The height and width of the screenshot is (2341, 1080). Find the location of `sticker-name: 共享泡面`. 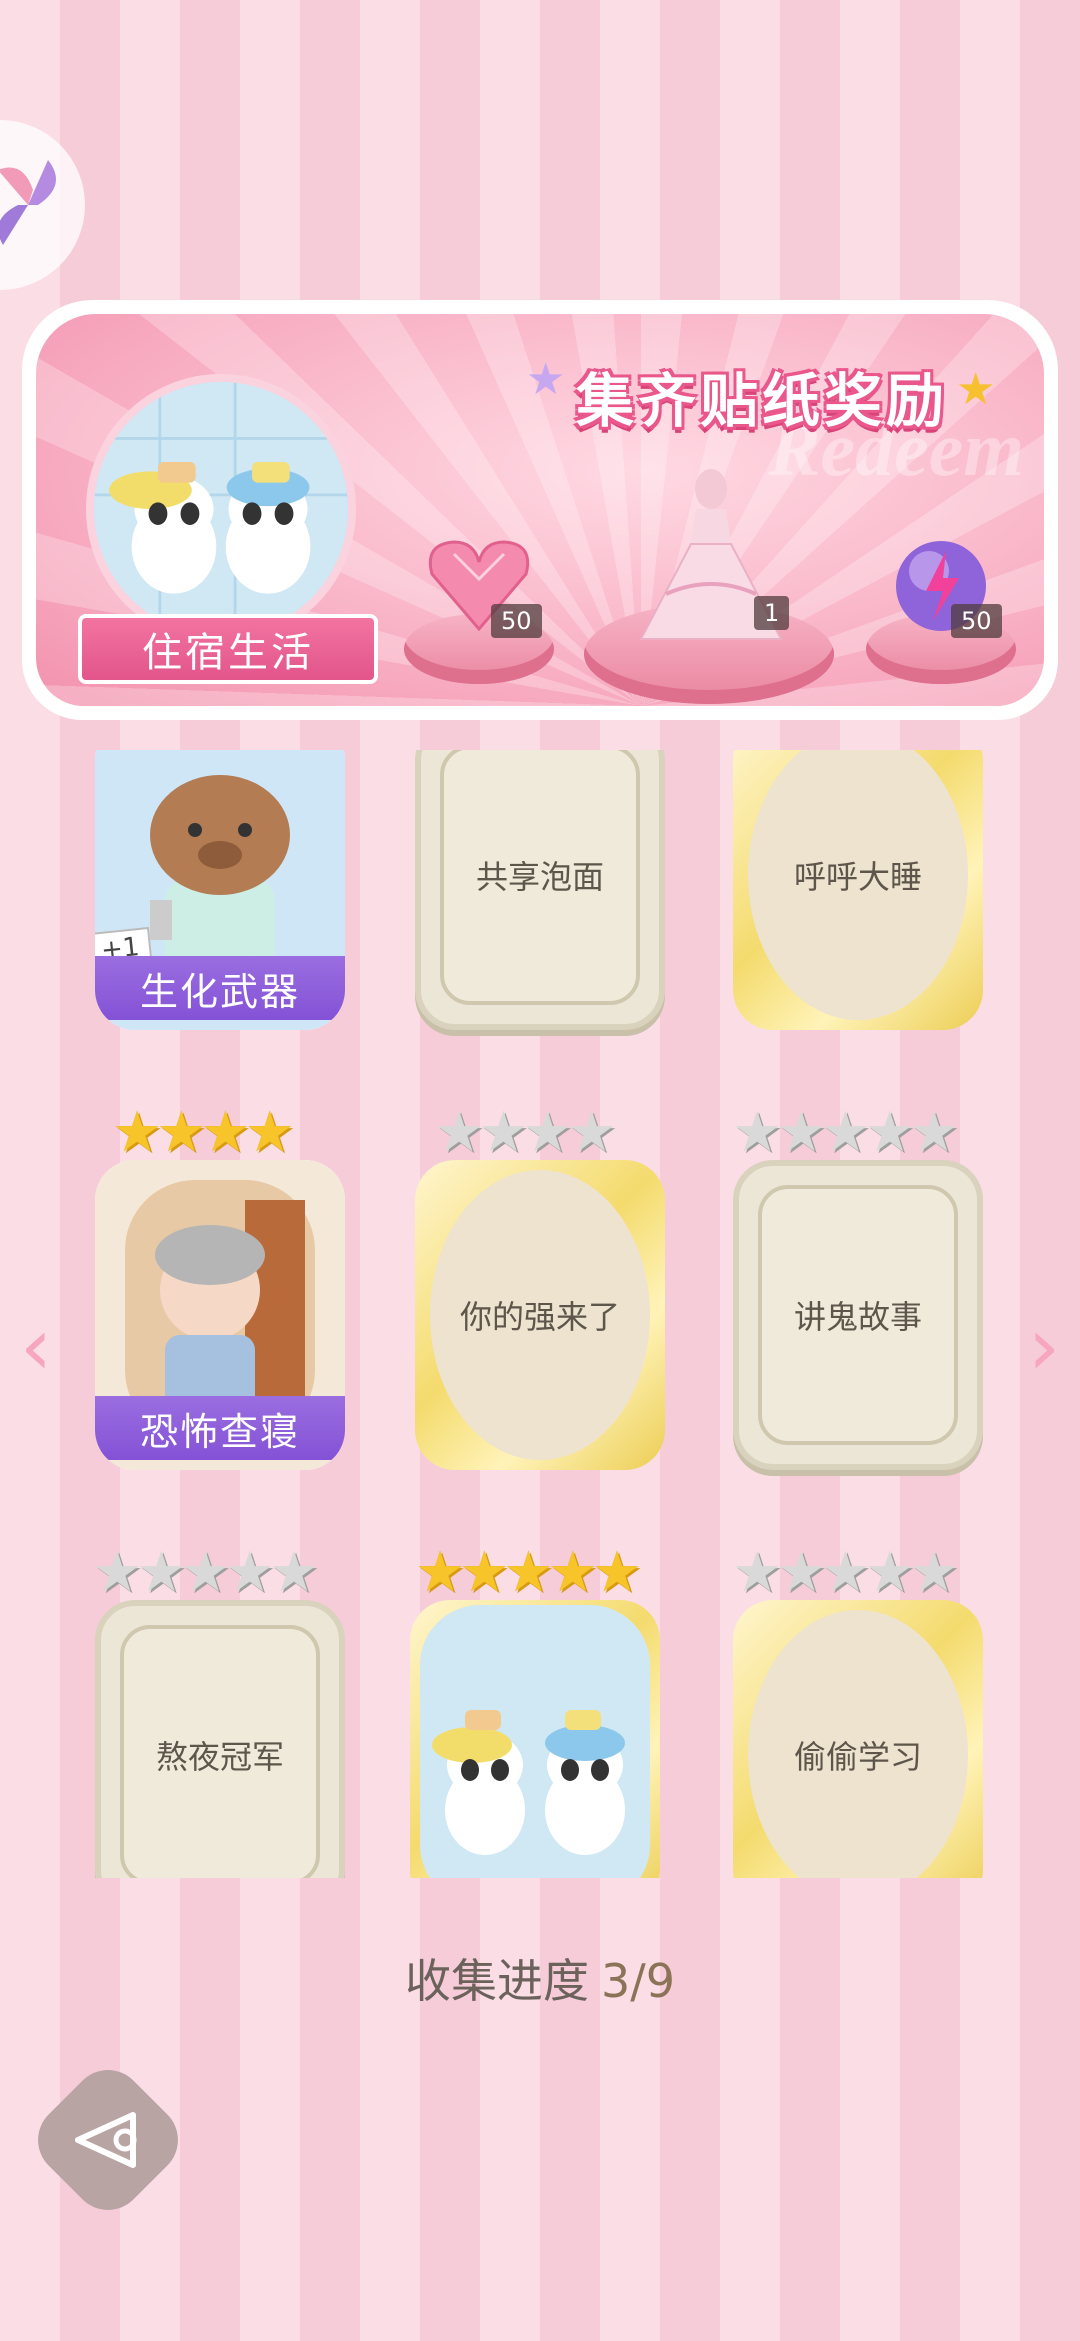

sticker-name: 共享泡面 is located at coordinates (539, 877).